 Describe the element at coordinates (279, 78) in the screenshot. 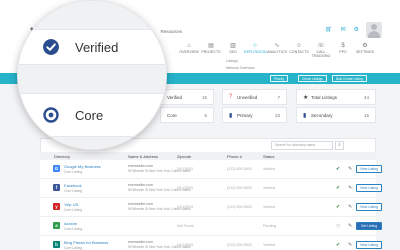

I see `priority-button: Priority` at that location.